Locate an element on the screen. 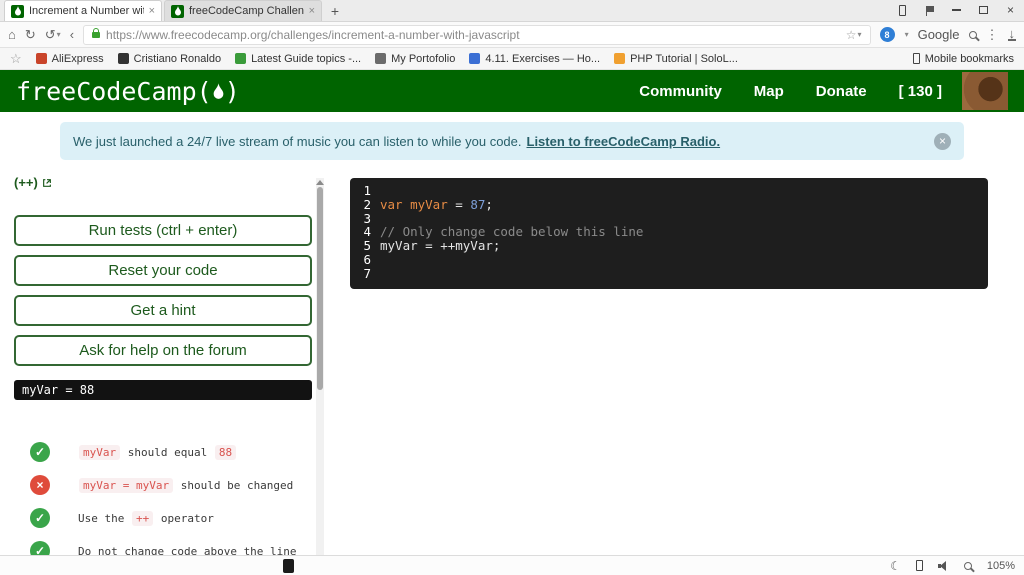  editor-line: 6 is located at coordinates (669, 260).